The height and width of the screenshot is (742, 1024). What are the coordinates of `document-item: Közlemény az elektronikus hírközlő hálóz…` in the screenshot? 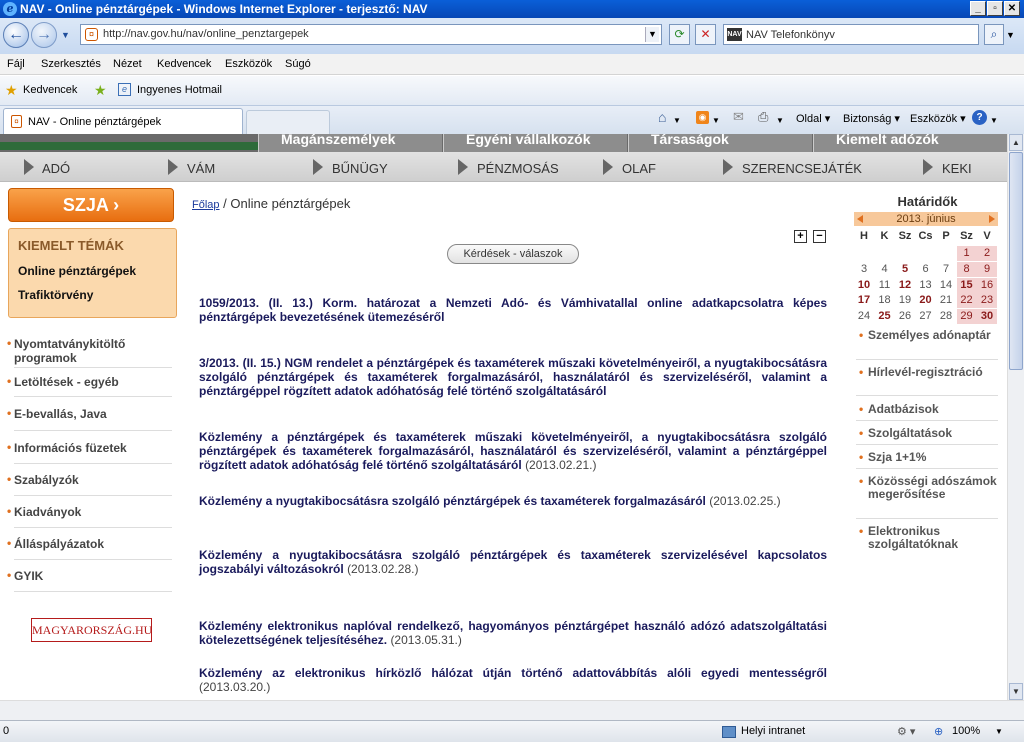 It's located at (513, 680).